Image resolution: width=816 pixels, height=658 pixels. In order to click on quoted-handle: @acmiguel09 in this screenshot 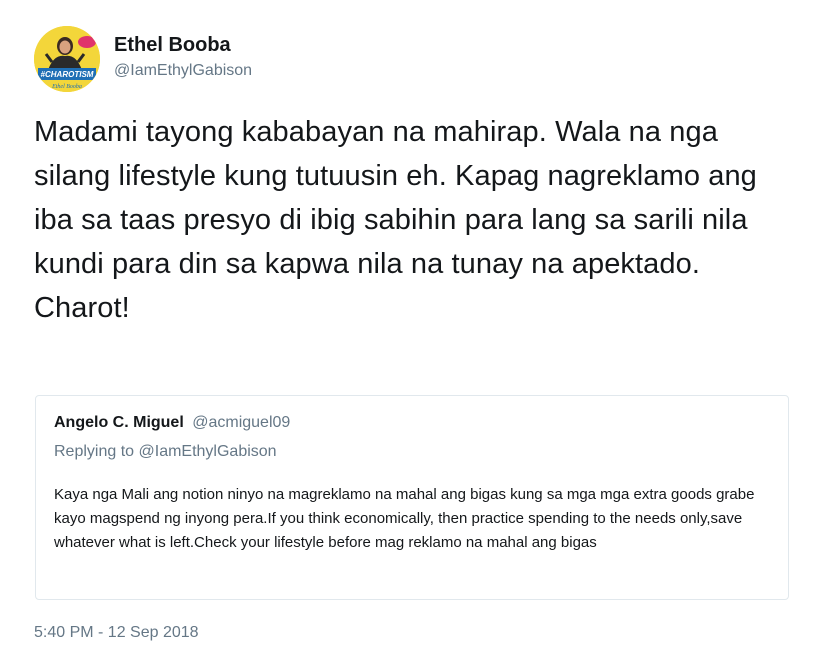, I will do `click(241, 422)`.